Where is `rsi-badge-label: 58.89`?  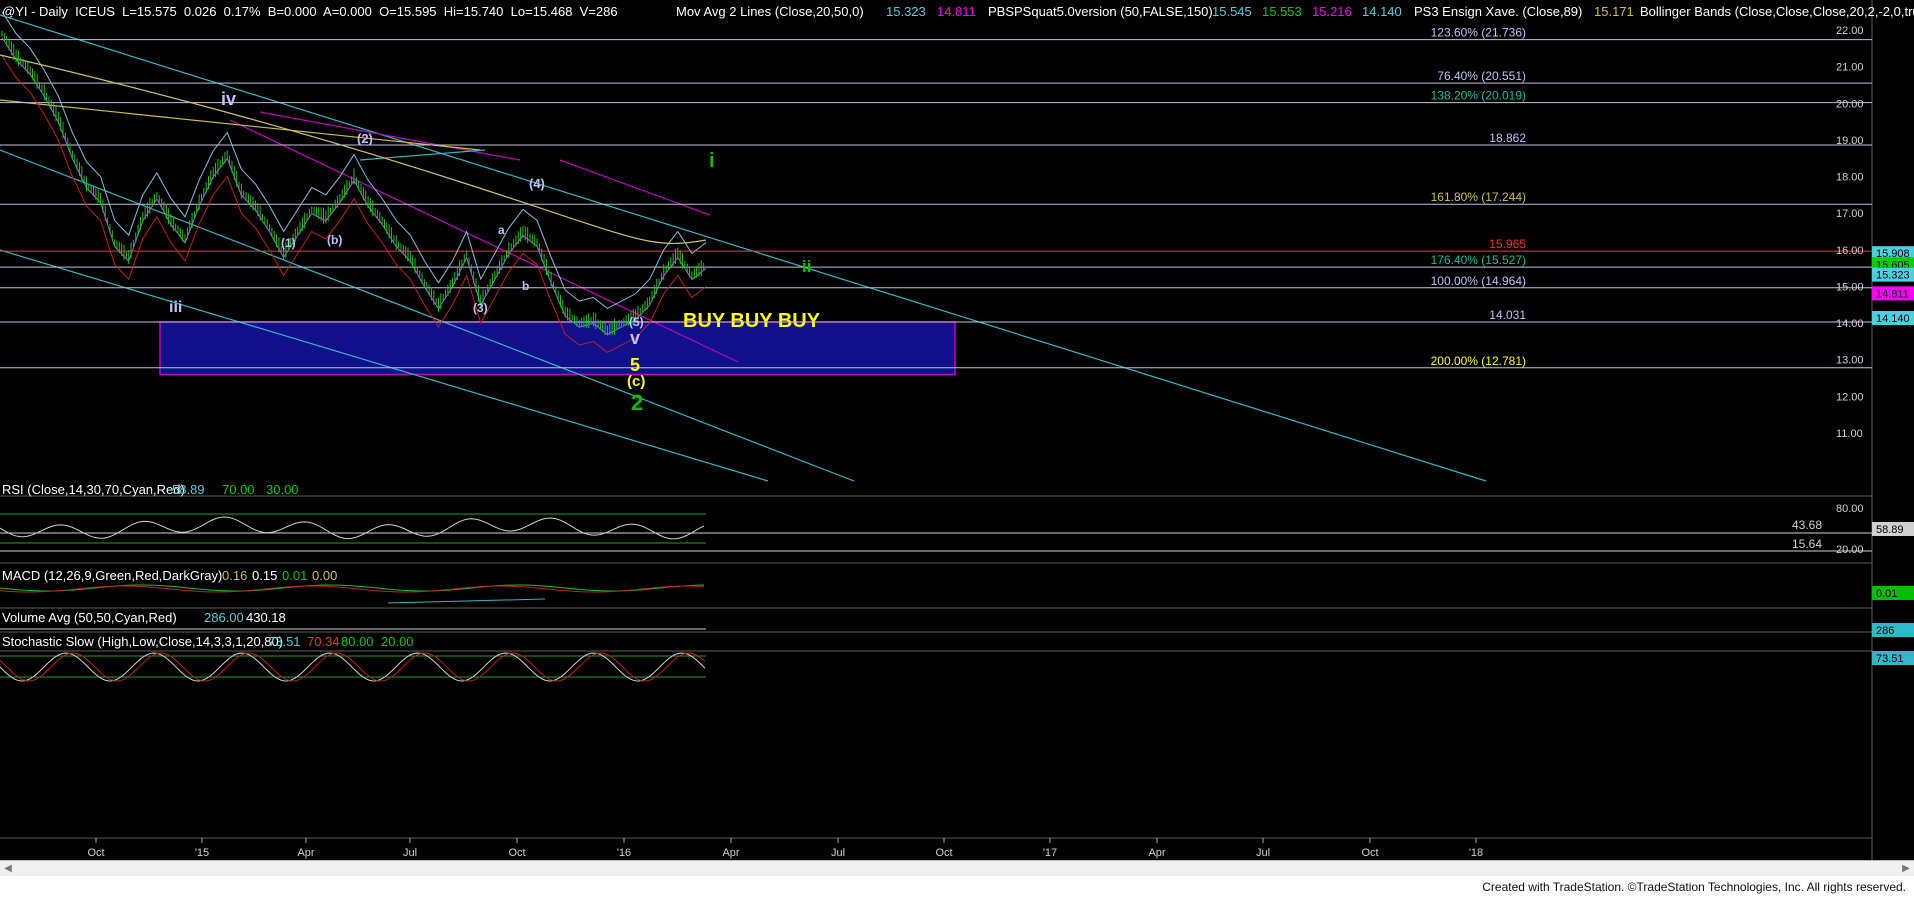
rsi-badge-label: 58.89 is located at coordinates (1890, 530).